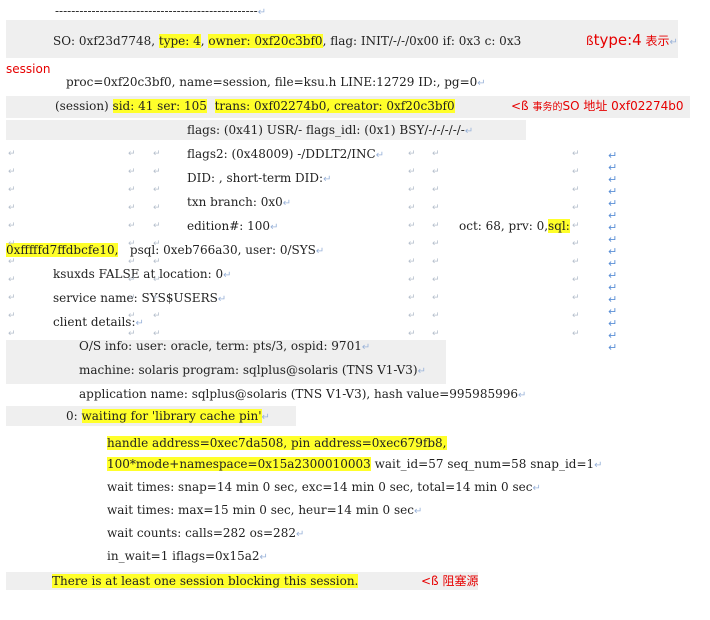  Describe the element at coordinates (239, 464) in the screenshot. I see `mode-highlight: 100*mode+namespace=0x15a2300010003` at that location.